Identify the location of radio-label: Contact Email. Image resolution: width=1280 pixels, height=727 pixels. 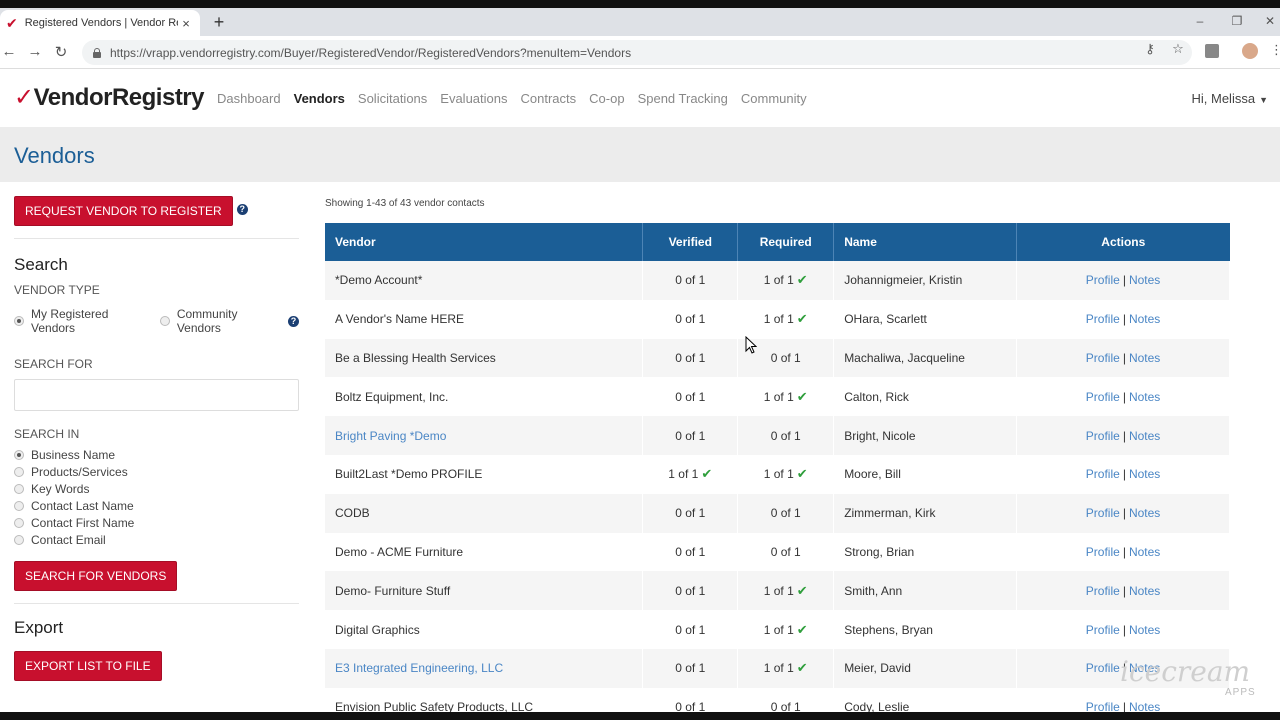
(68, 540).